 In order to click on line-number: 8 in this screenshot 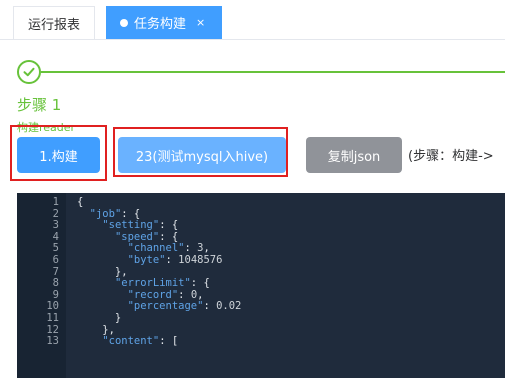, I will do `click(55, 283)`.